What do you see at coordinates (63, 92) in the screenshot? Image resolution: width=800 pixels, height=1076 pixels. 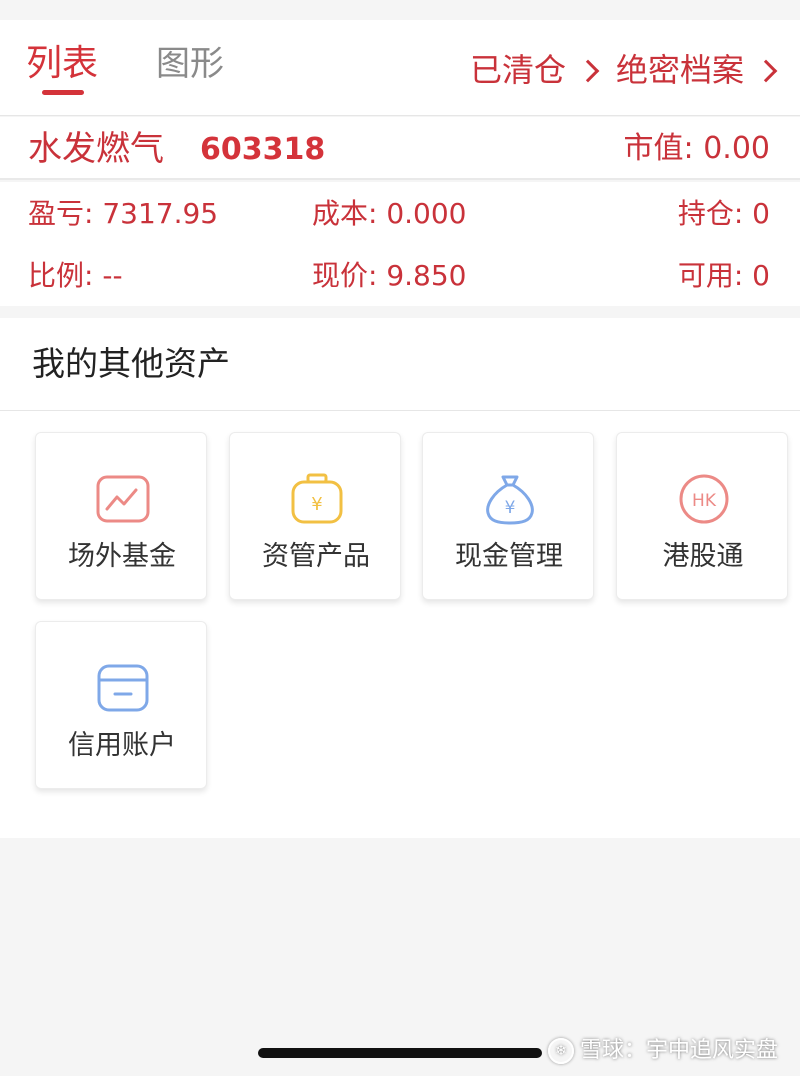 I see `tab-active-indicator` at bounding box center [63, 92].